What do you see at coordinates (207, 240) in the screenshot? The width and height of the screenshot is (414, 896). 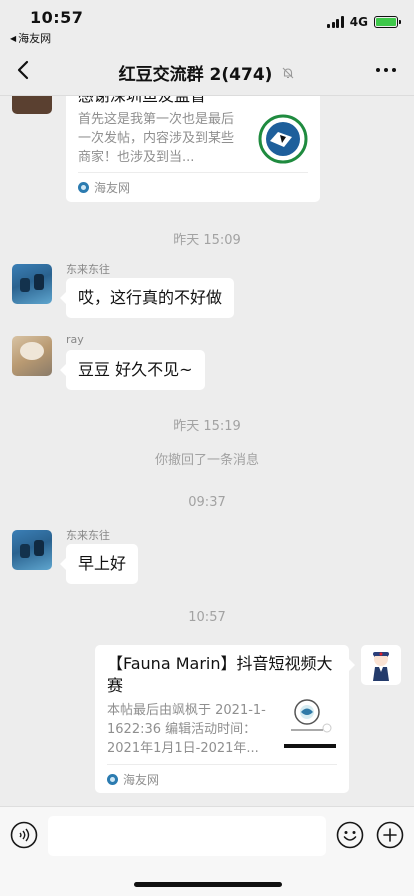 I see `timestamp: 昨天 15:09` at bounding box center [207, 240].